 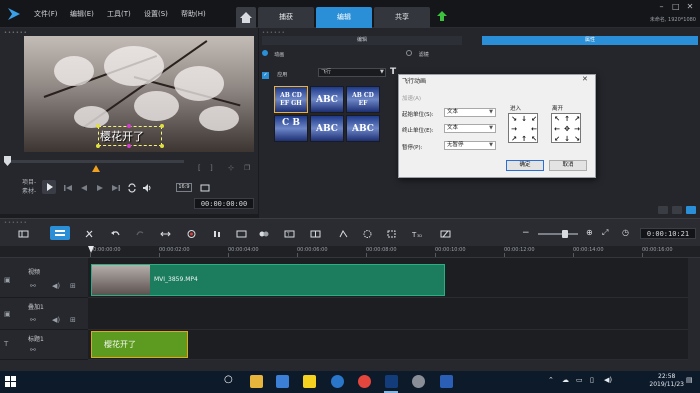 What do you see at coordinates (662, 210) in the screenshot?
I see `view-large-icon` at bounding box center [662, 210].